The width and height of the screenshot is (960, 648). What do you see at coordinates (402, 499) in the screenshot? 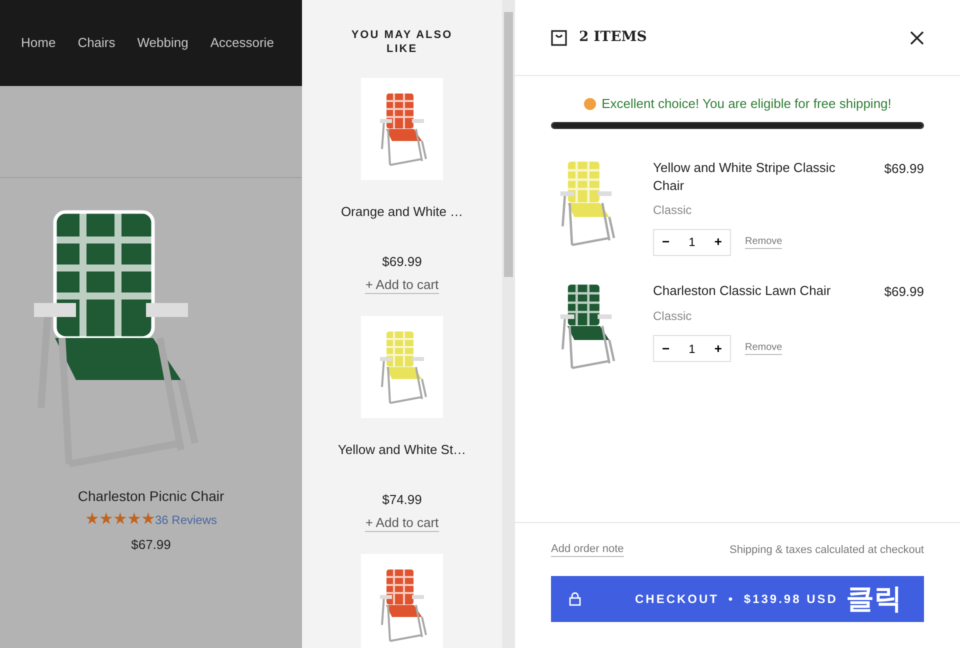
I see `product-price: $74.99` at bounding box center [402, 499].